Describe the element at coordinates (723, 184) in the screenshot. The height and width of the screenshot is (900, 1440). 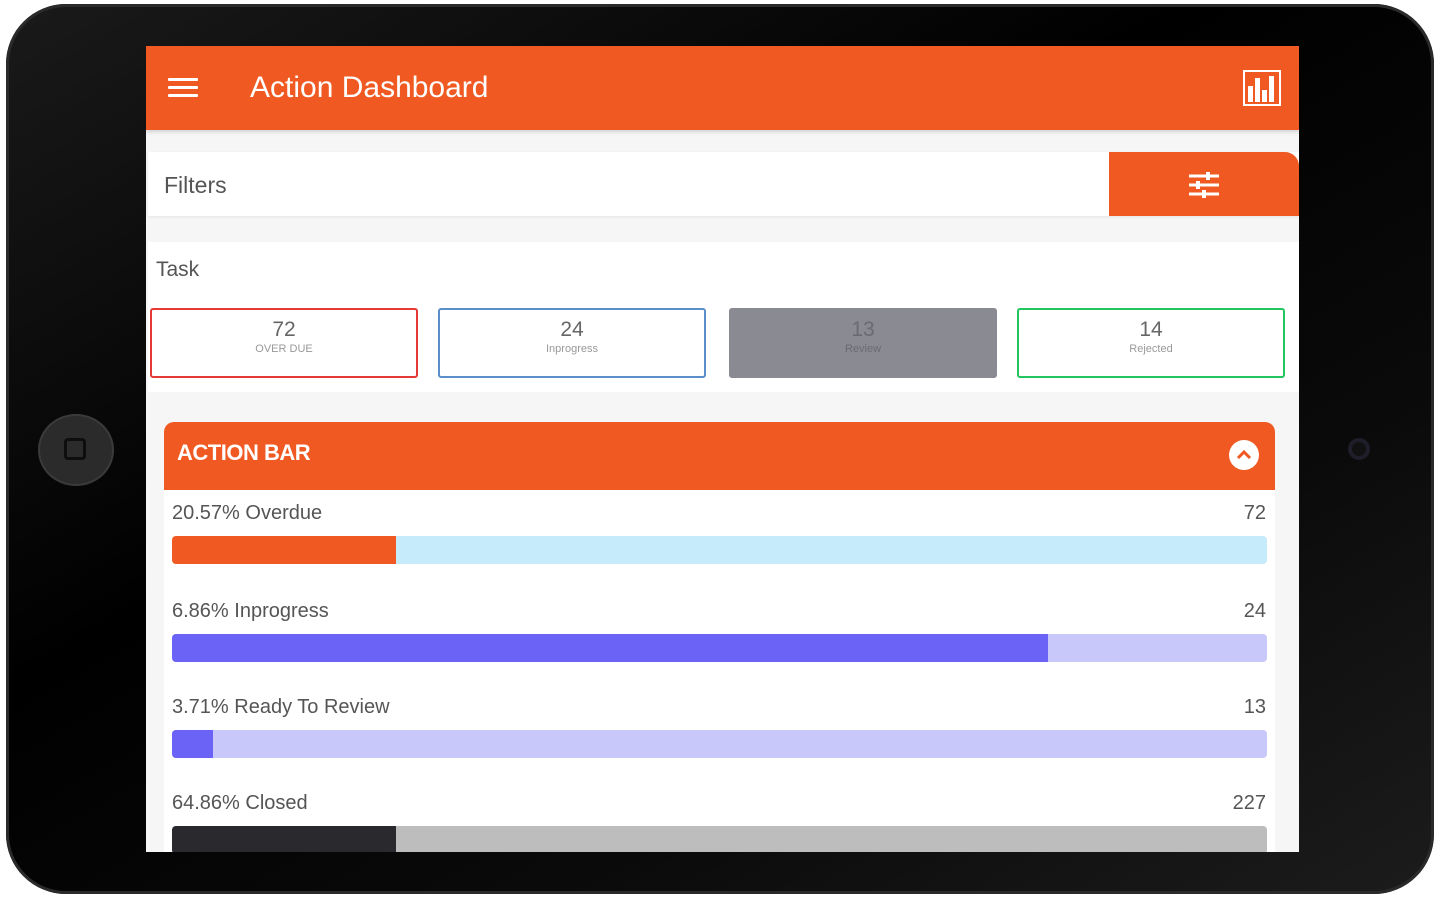
I see `filters-bar: Filters` at that location.